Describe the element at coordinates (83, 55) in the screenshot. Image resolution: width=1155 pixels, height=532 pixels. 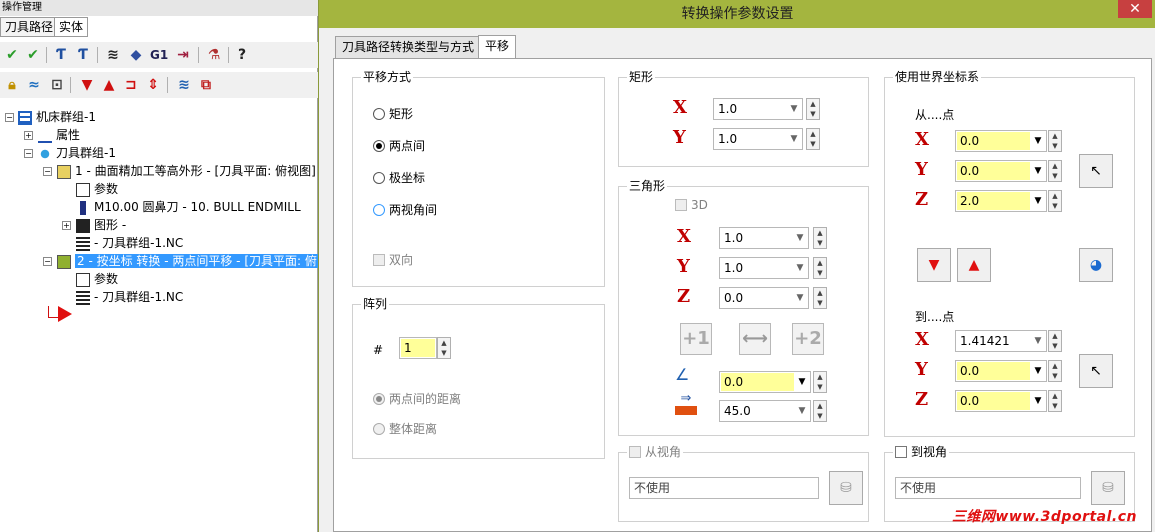
I see `regenerate-dirty-icon: Ƭ` at that location.